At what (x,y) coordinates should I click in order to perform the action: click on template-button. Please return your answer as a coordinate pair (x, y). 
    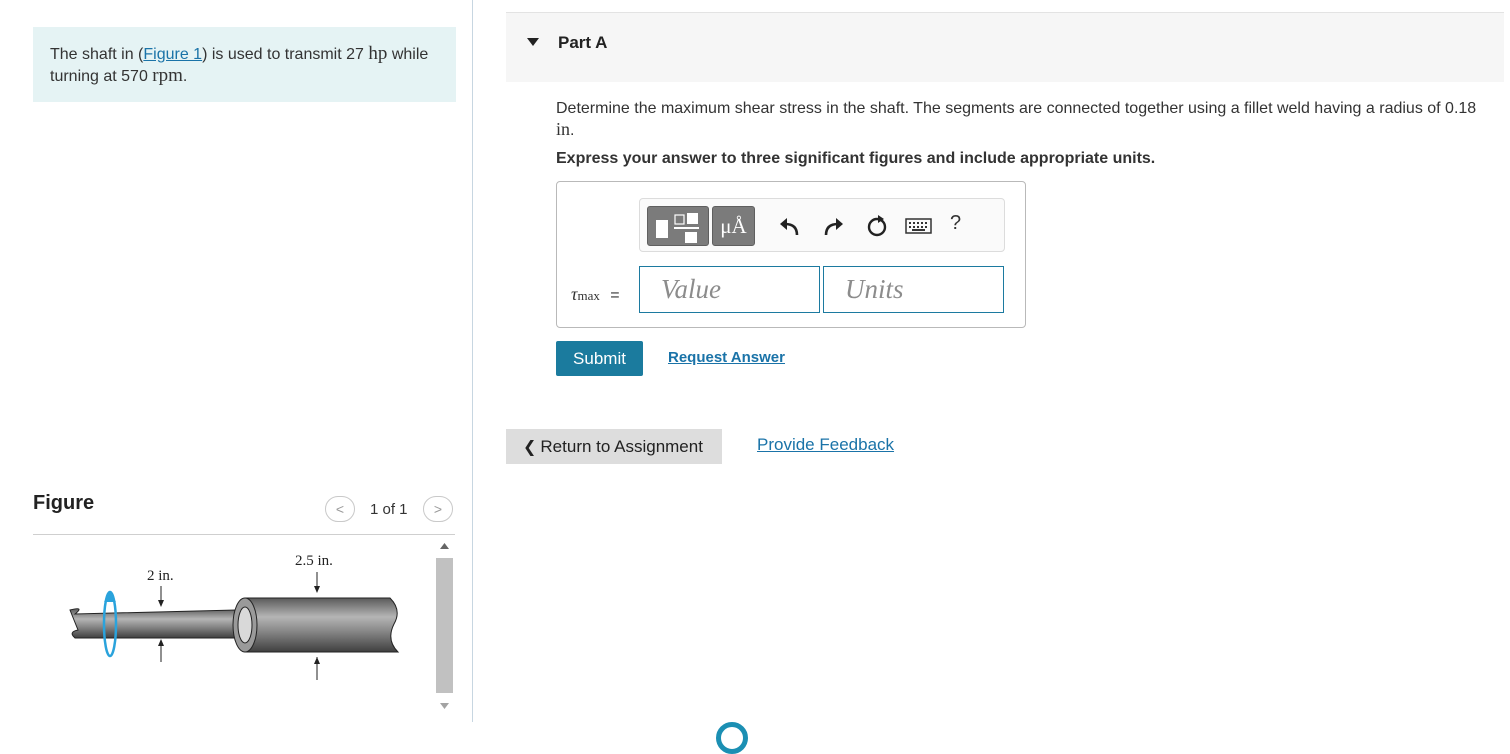
    Looking at the image, I should click on (678, 226).